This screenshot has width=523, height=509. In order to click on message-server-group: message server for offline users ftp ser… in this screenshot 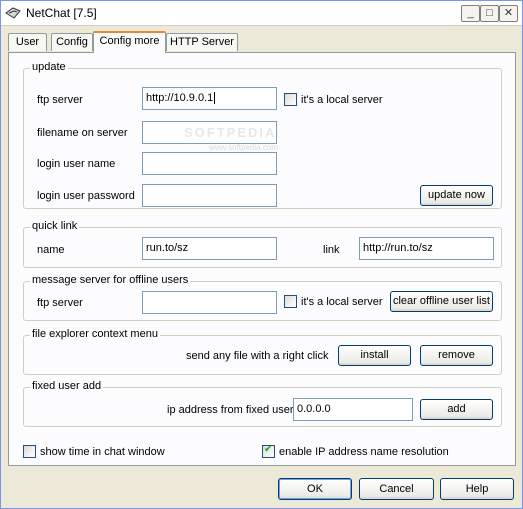, I will do `click(262, 297)`.